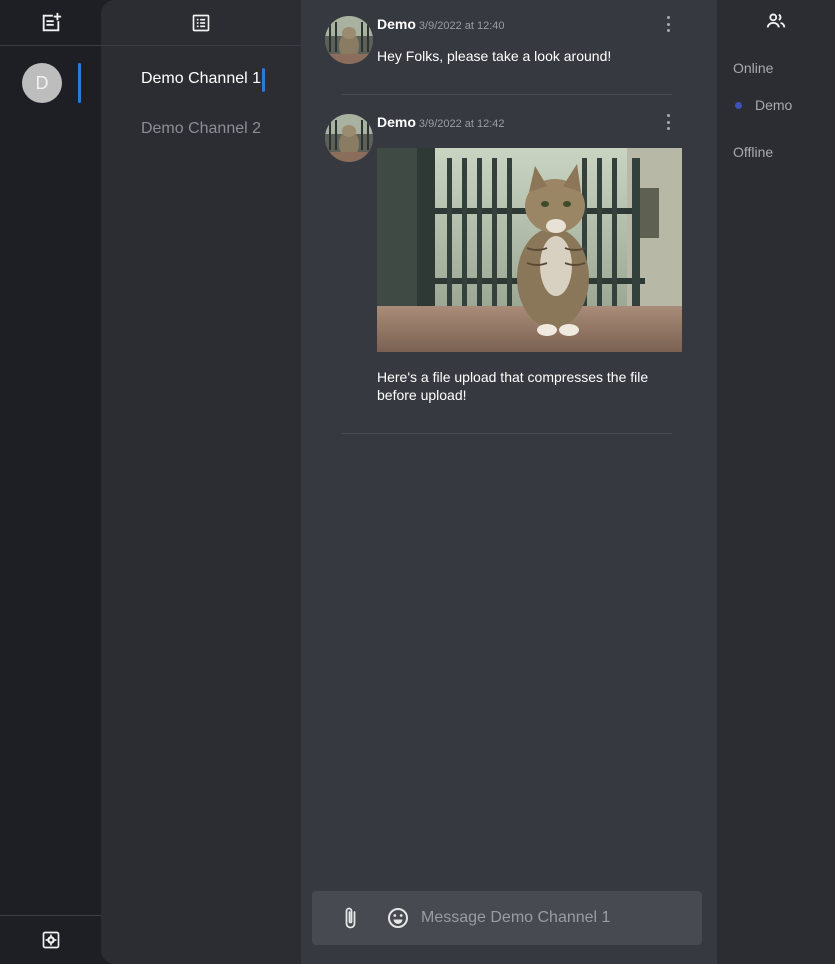 This screenshot has width=835, height=964. Describe the element at coordinates (461, 124) in the screenshot. I see `message-timestamp: 3/9/2022 at 12:42` at that location.